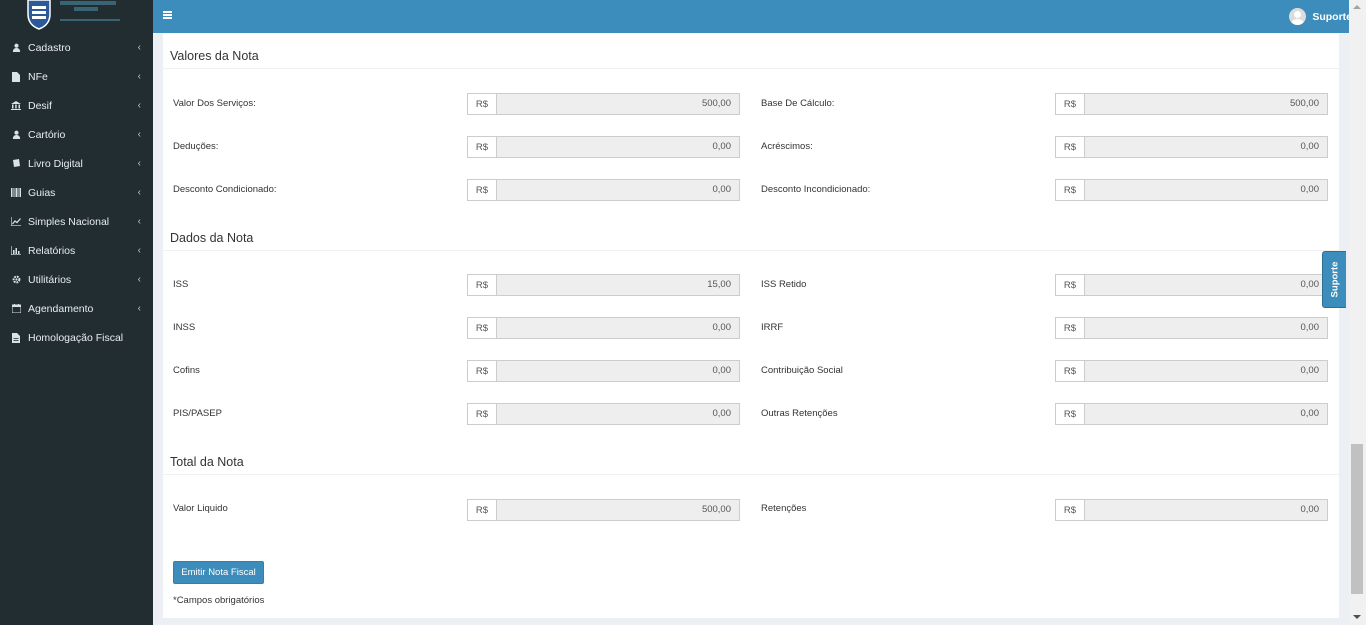  What do you see at coordinates (42, 192) in the screenshot?
I see `sidebar-item-label: Guias` at bounding box center [42, 192].